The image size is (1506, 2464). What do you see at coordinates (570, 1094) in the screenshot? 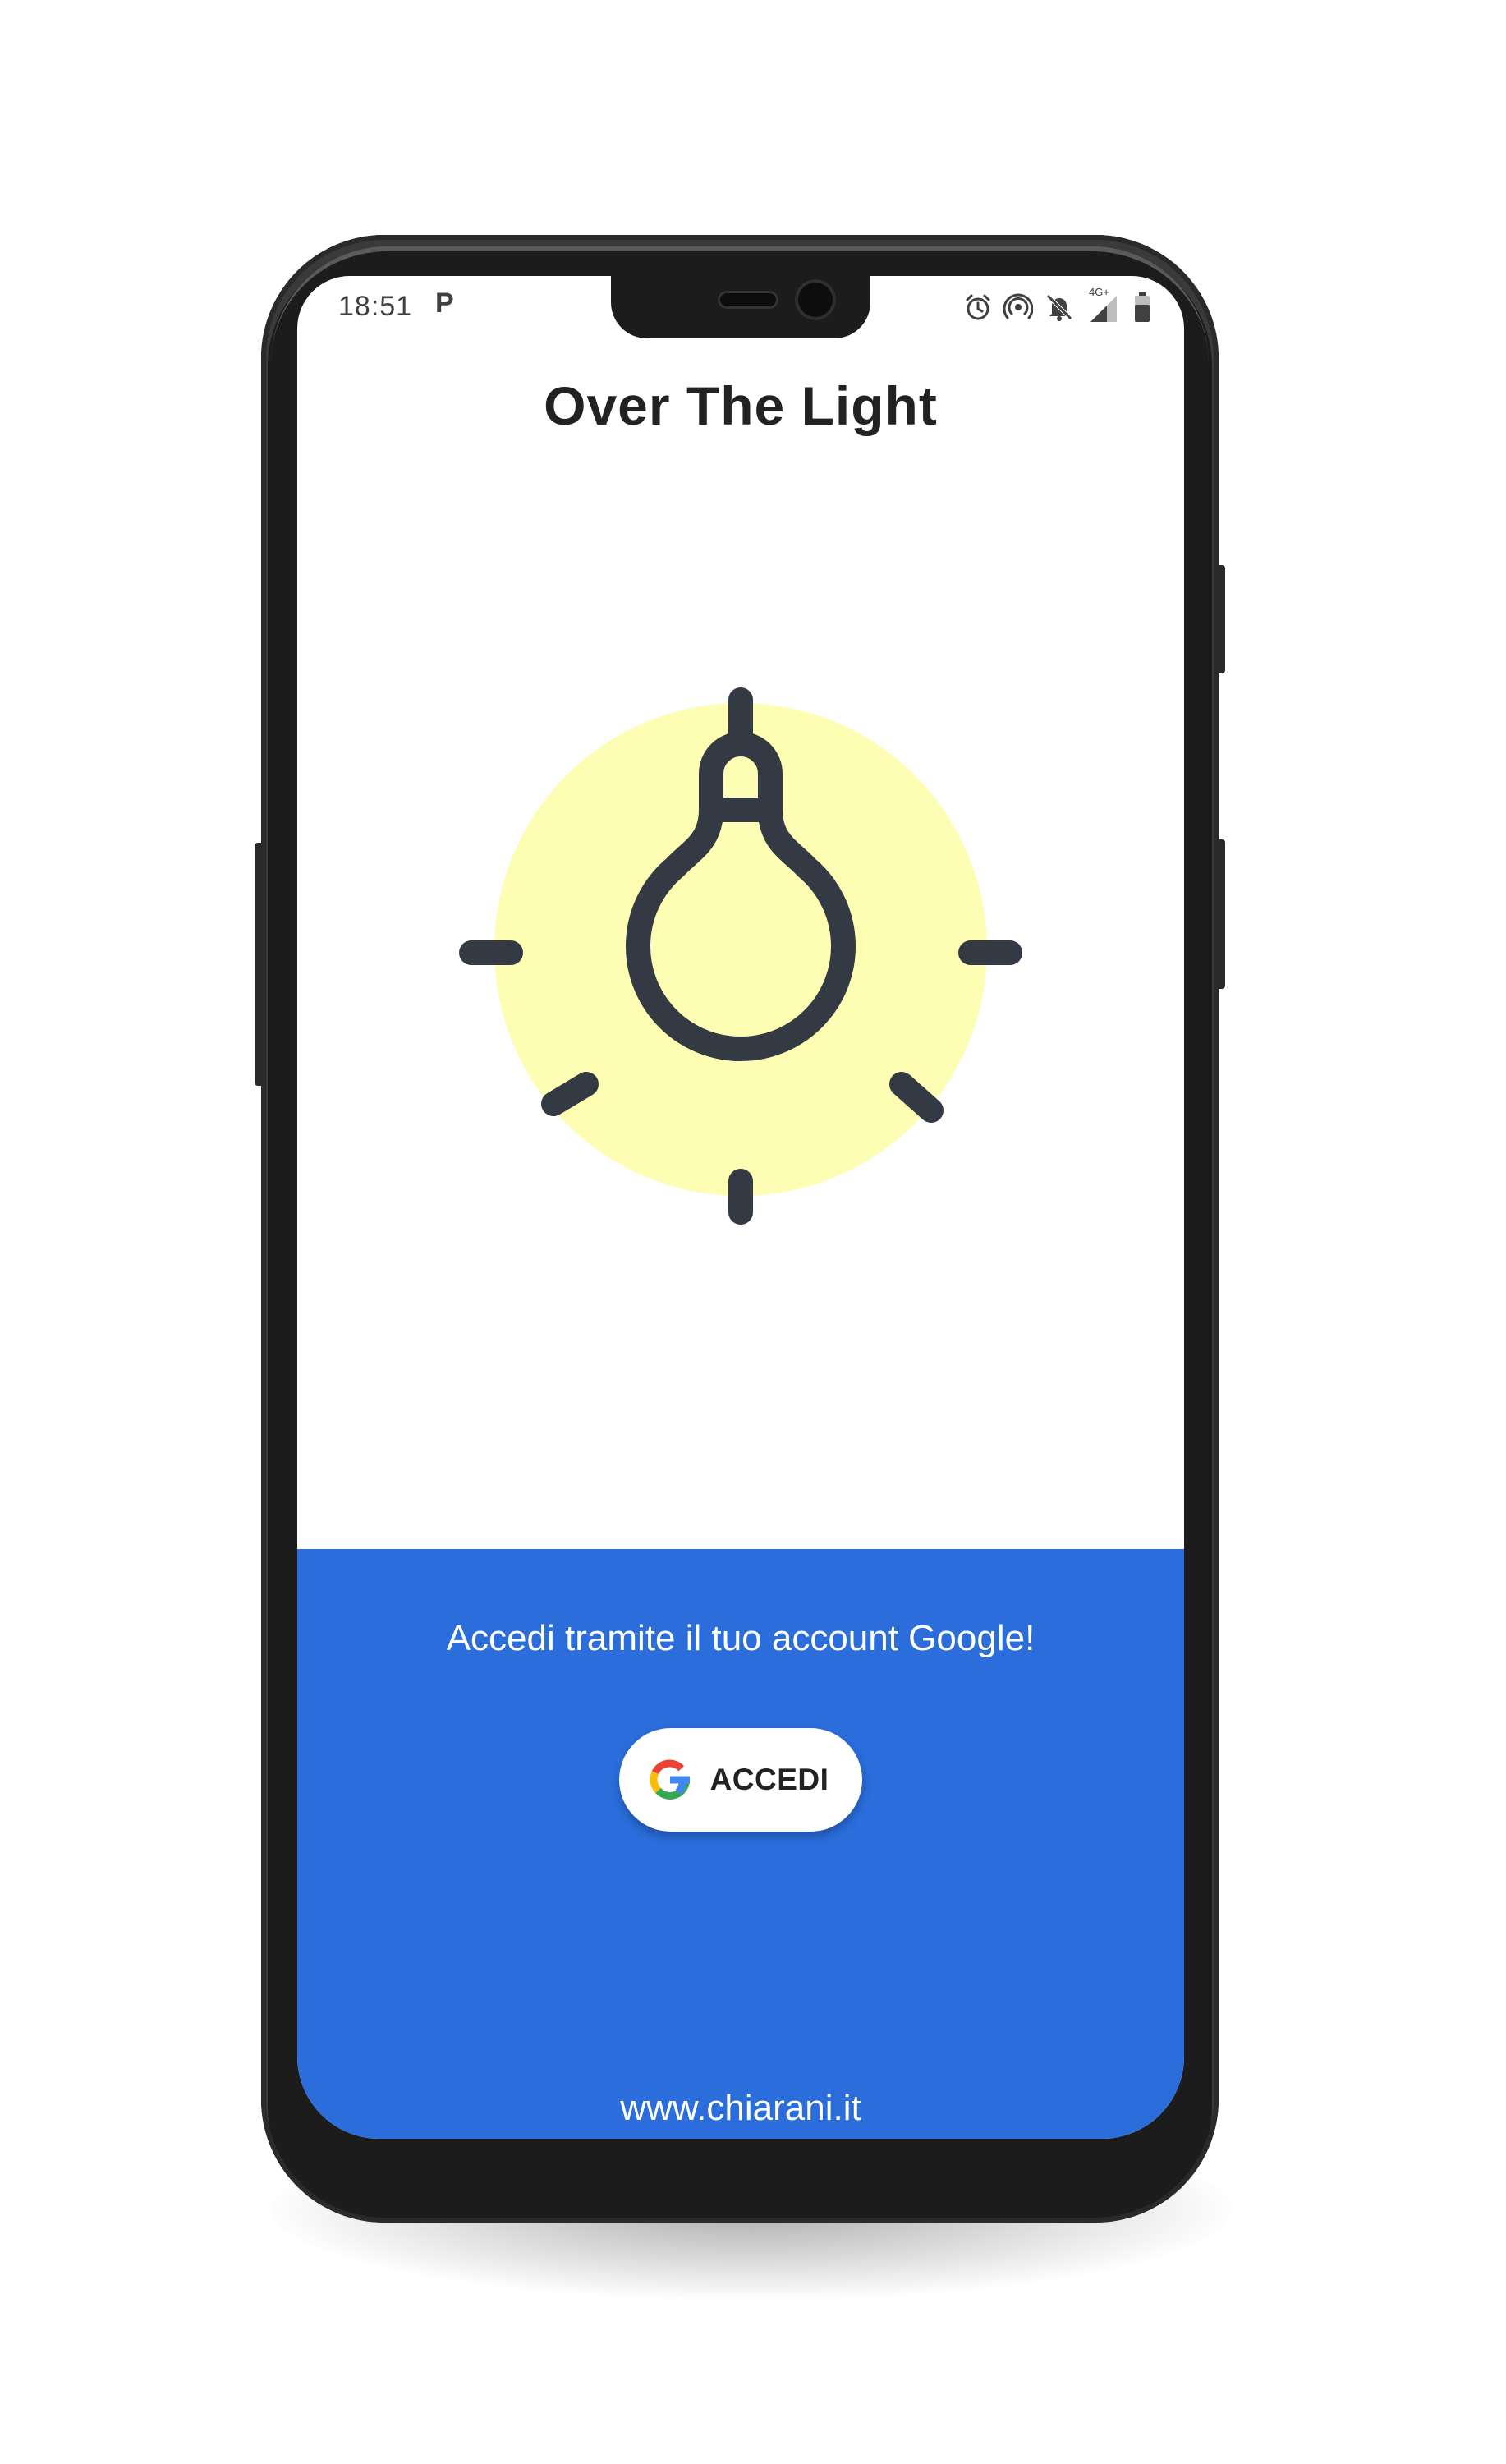
I see `ray-bottom-left` at bounding box center [570, 1094].